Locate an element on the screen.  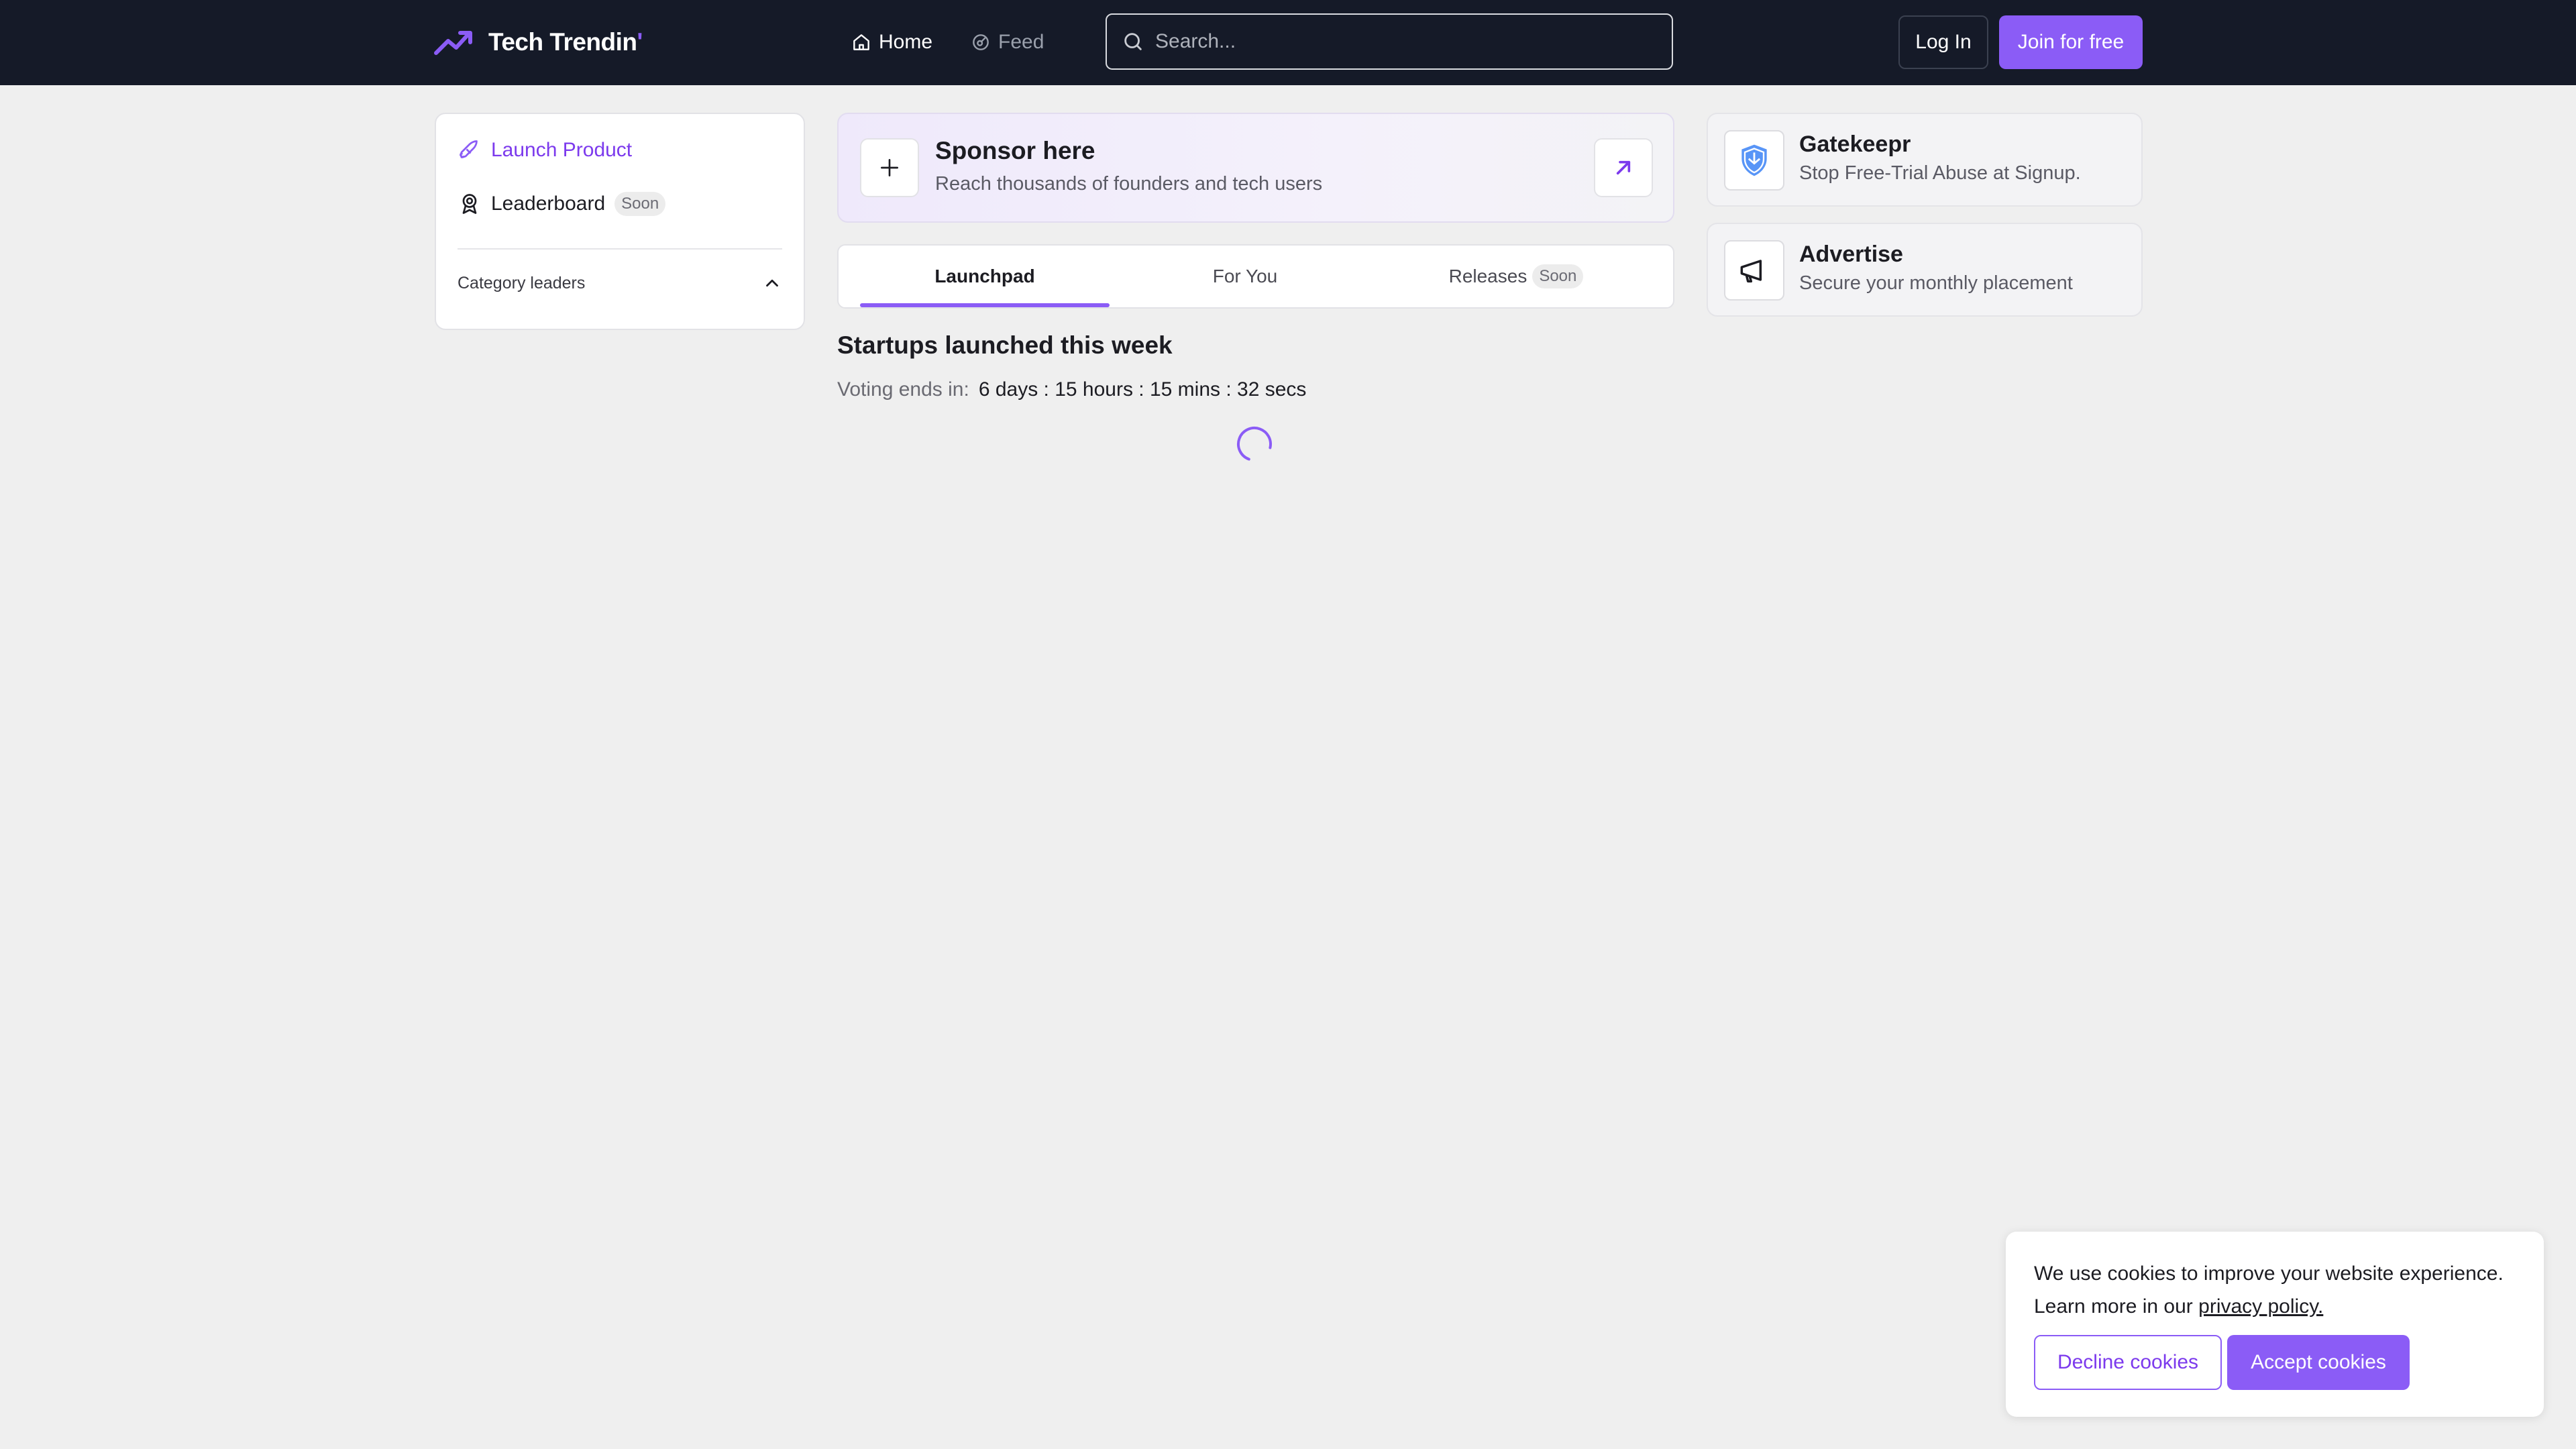
nav-feed: Feed is located at coordinates (1007, 42).